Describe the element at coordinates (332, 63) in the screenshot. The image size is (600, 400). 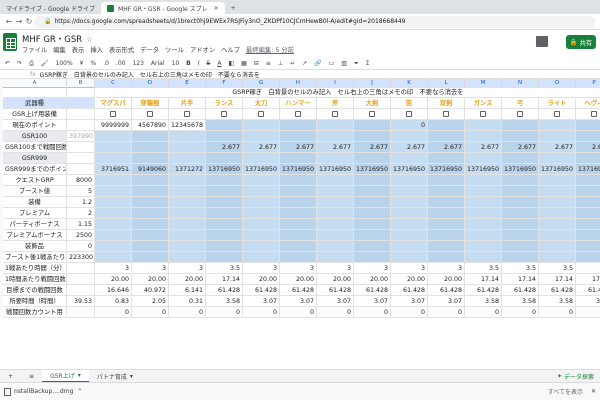
I see `insert-comment-icon: ▭` at that location.